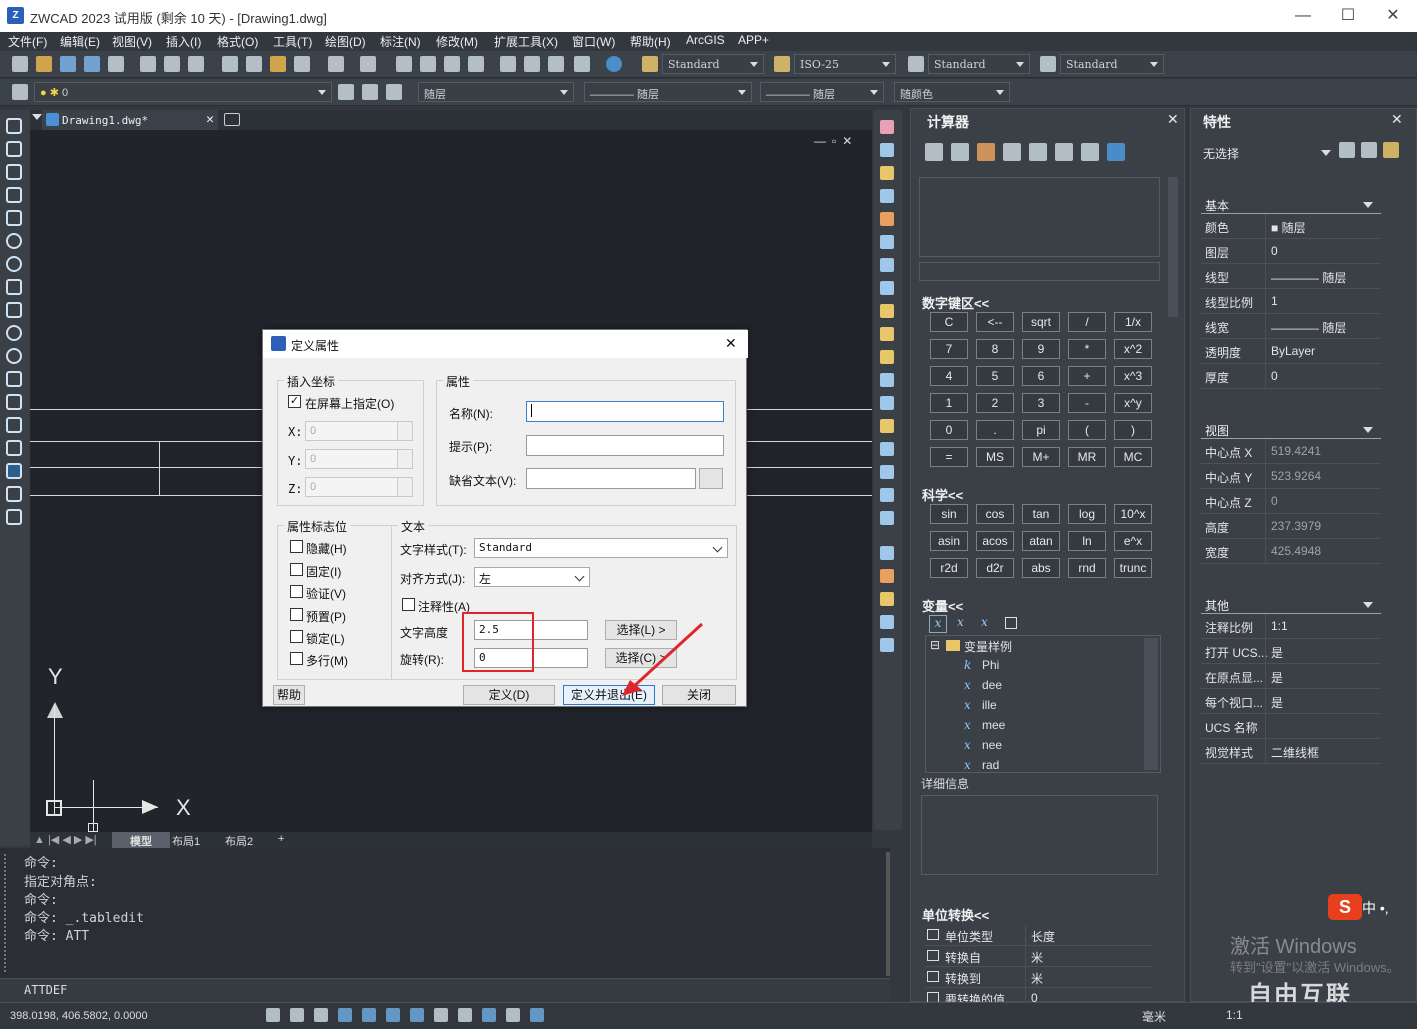 This screenshot has height=1029, width=1417. Describe the element at coordinates (1391, 150) in the screenshot. I see `quick-select-icon` at that location.